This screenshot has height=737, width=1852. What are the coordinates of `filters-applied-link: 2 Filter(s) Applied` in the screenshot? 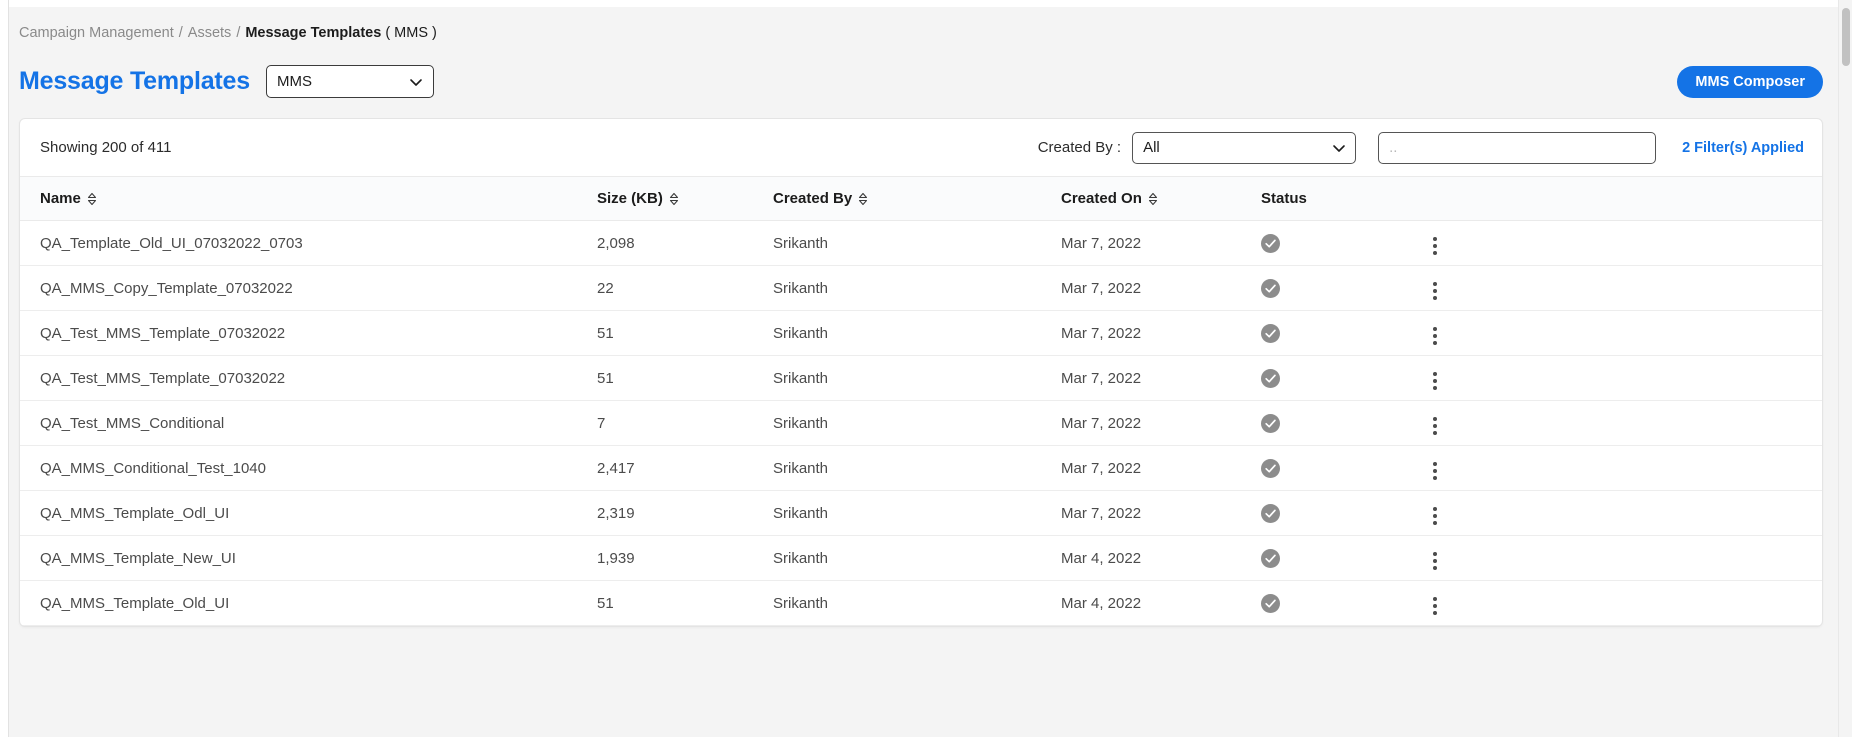 It's located at (1743, 148).